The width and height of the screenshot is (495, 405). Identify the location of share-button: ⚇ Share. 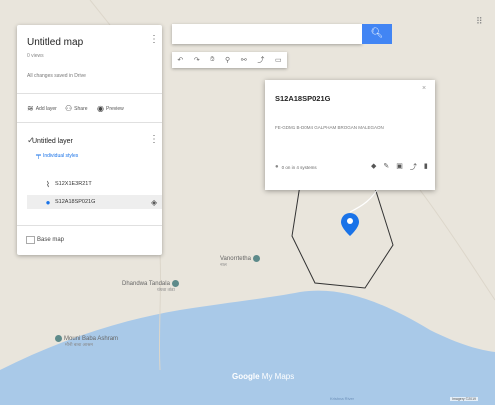
(76, 108).